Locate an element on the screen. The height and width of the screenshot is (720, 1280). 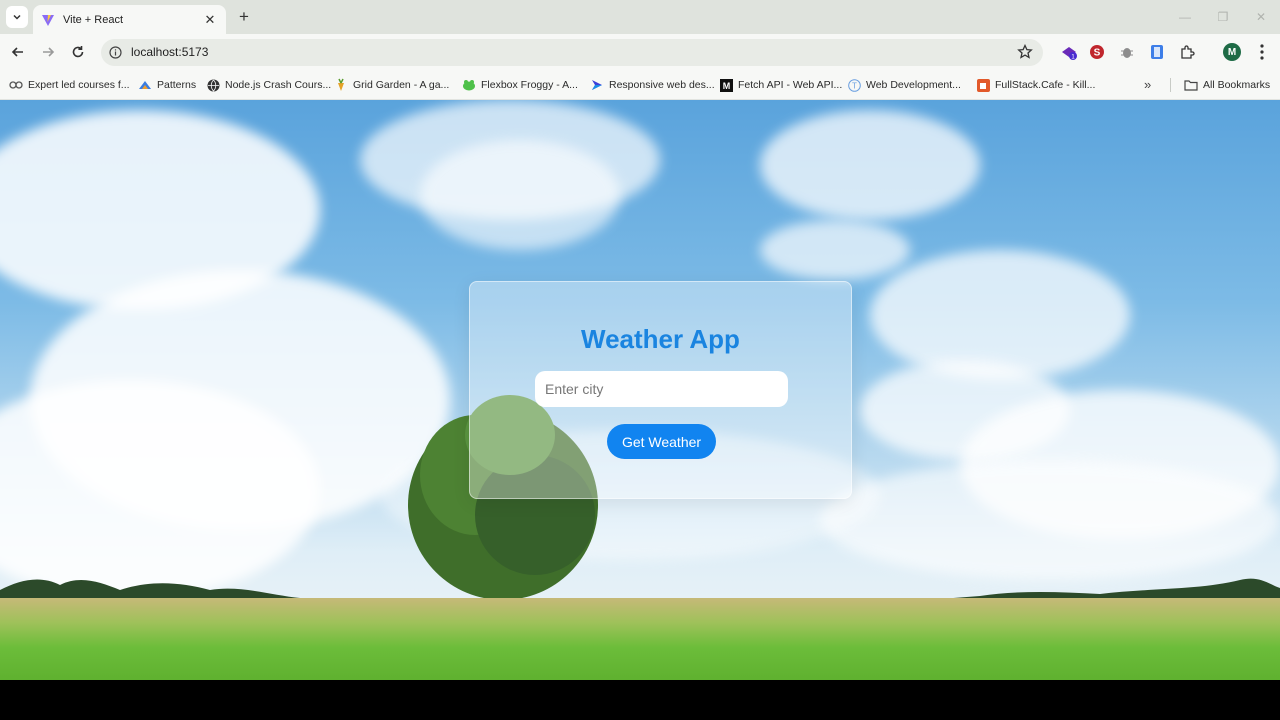
svg-text: T is located at coordinates (854, 85).